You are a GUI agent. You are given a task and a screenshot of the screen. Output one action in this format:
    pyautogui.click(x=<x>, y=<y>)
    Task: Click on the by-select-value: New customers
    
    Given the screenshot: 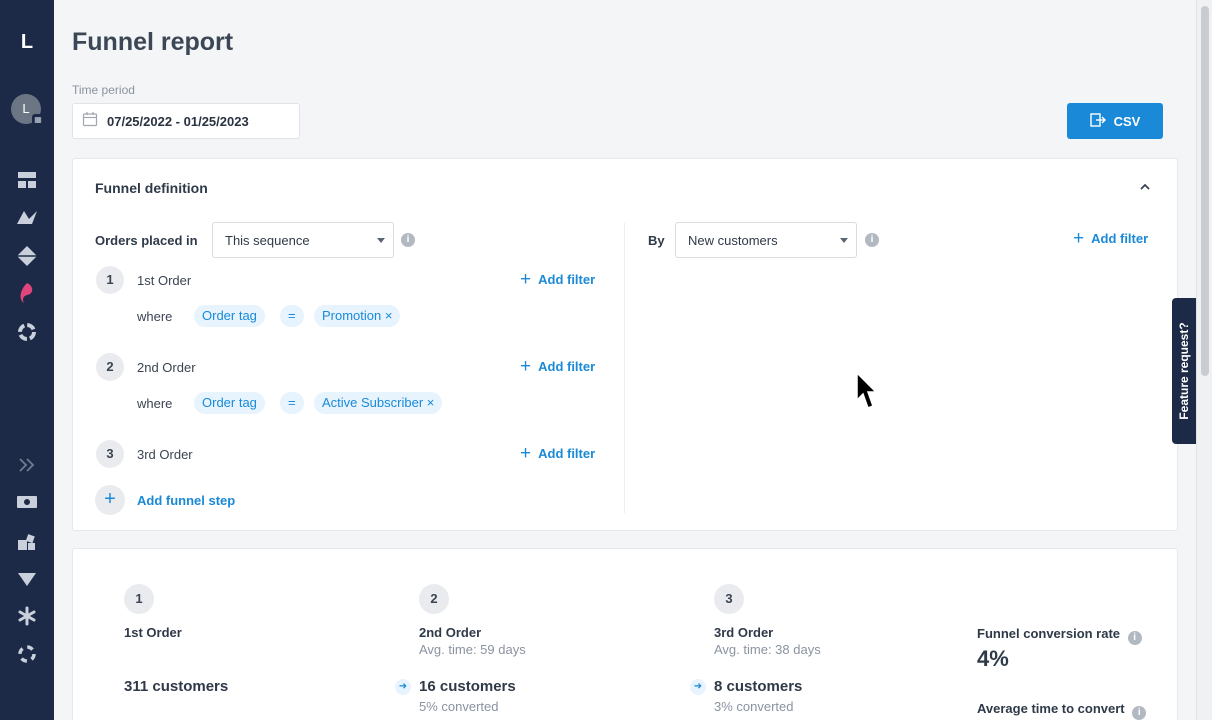 What is the action you would take?
    pyautogui.click(x=733, y=240)
    